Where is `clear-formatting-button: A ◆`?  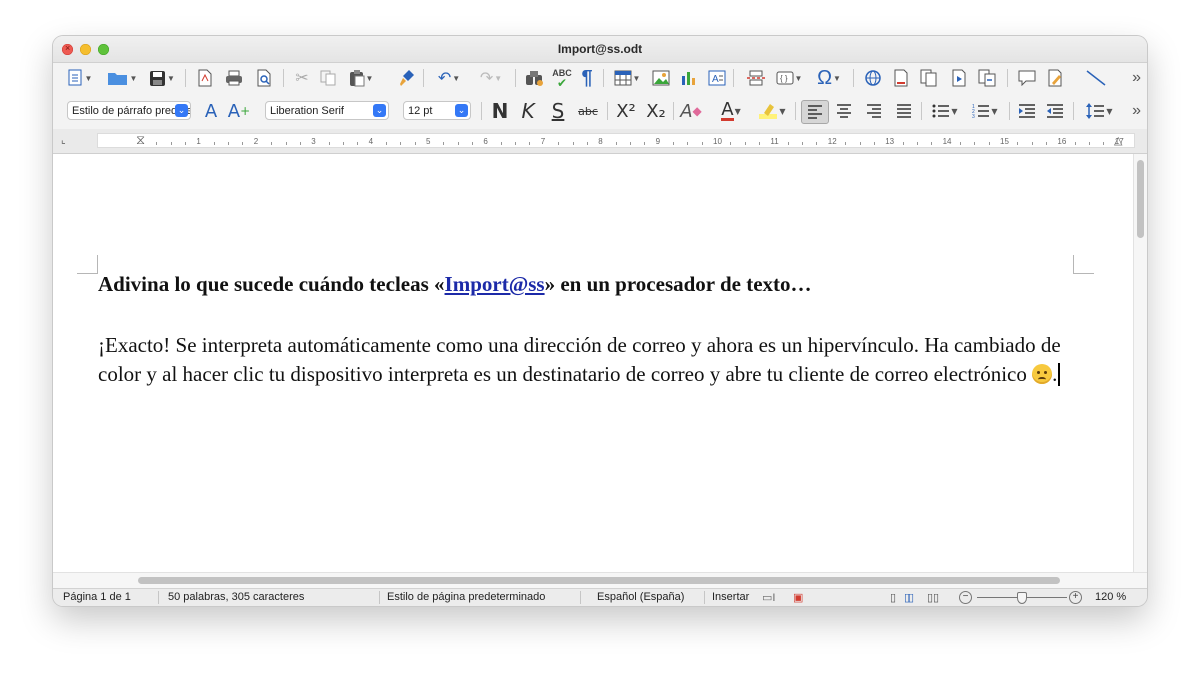
clear-formatting-button: A ◆ is located at coordinates (691, 111).